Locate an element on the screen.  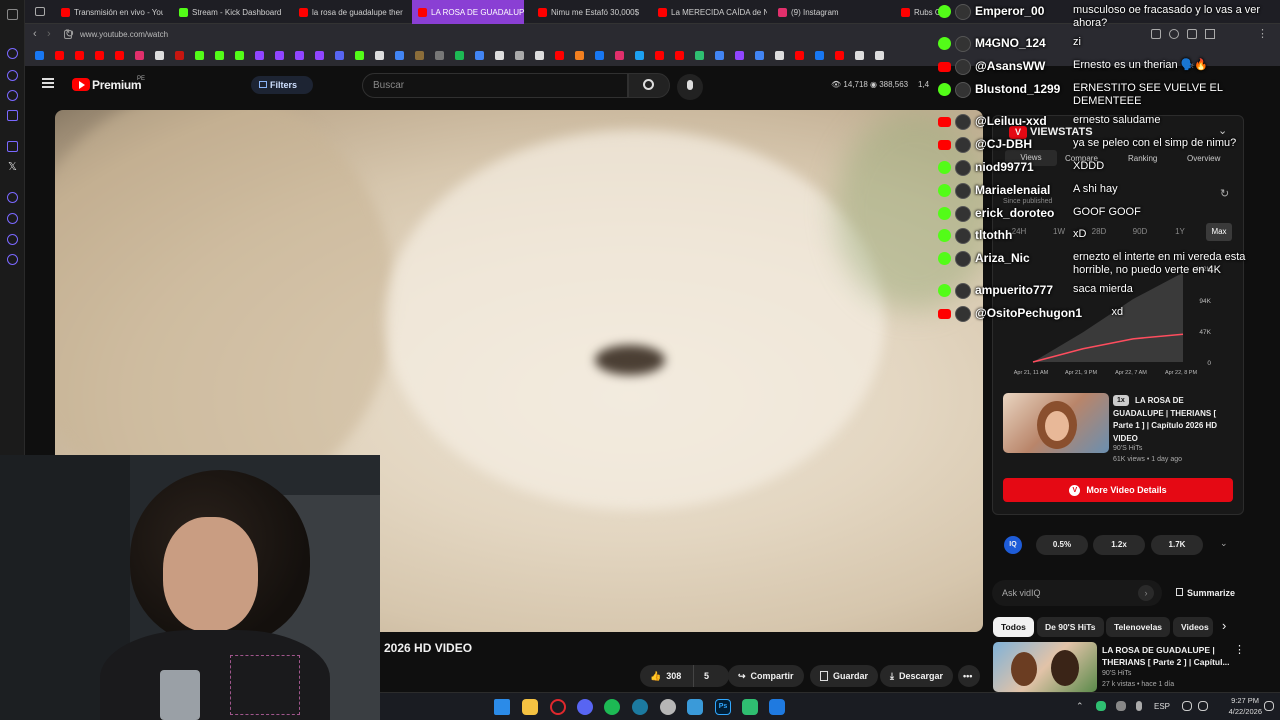
viewstats-tab-views: Views is located at coordinates (1031, 158).